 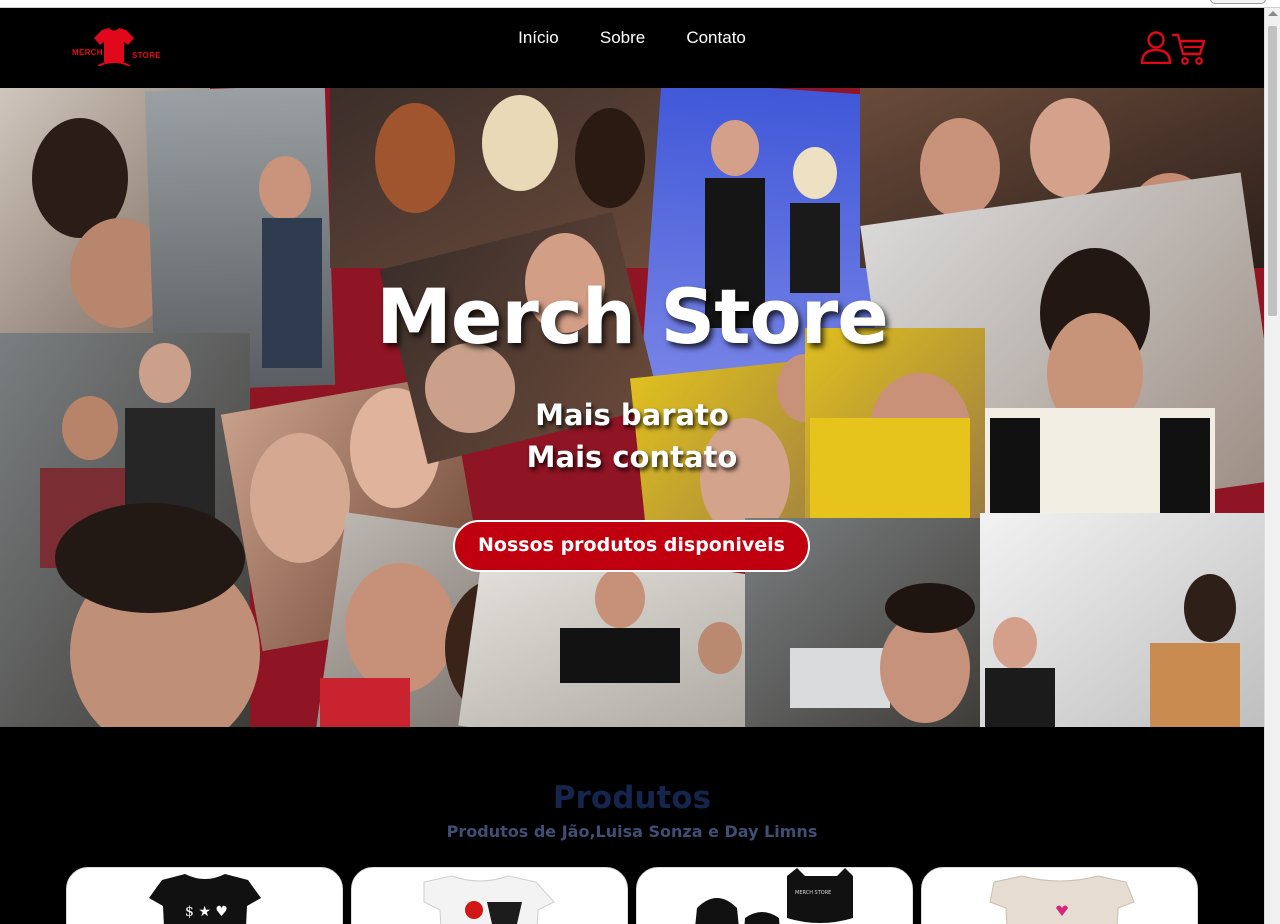 What do you see at coordinates (632, 316) in the screenshot?
I see `hero-title: Merch Store` at bounding box center [632, 316].